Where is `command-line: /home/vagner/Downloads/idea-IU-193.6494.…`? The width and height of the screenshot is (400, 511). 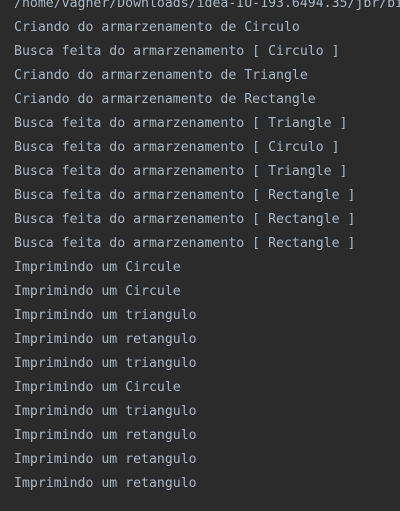 command-line: /home/vagner/Downloads/idea-IU-193.6494.… is located at coordinates (207, 5).